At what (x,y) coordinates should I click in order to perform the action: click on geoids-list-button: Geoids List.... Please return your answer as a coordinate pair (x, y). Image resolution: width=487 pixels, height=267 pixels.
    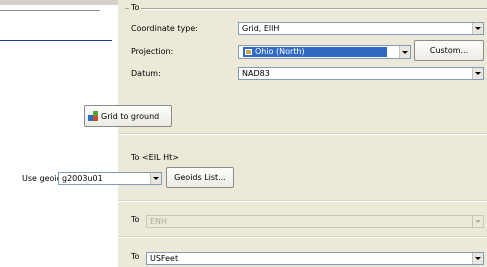
    Looking at the image, I should click on (200, 177).